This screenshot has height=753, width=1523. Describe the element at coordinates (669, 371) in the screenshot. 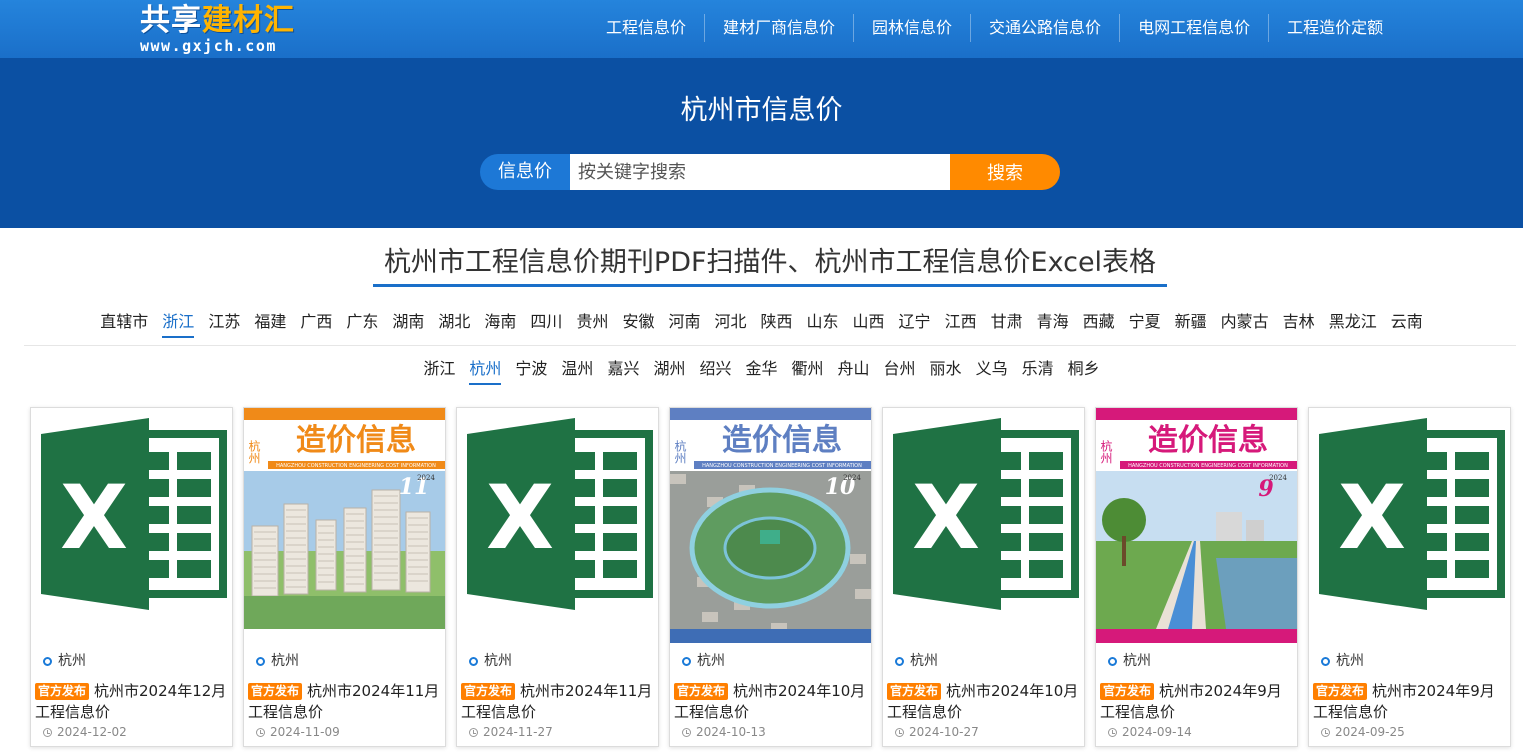

I see `city-tab: 湖州` at that location.